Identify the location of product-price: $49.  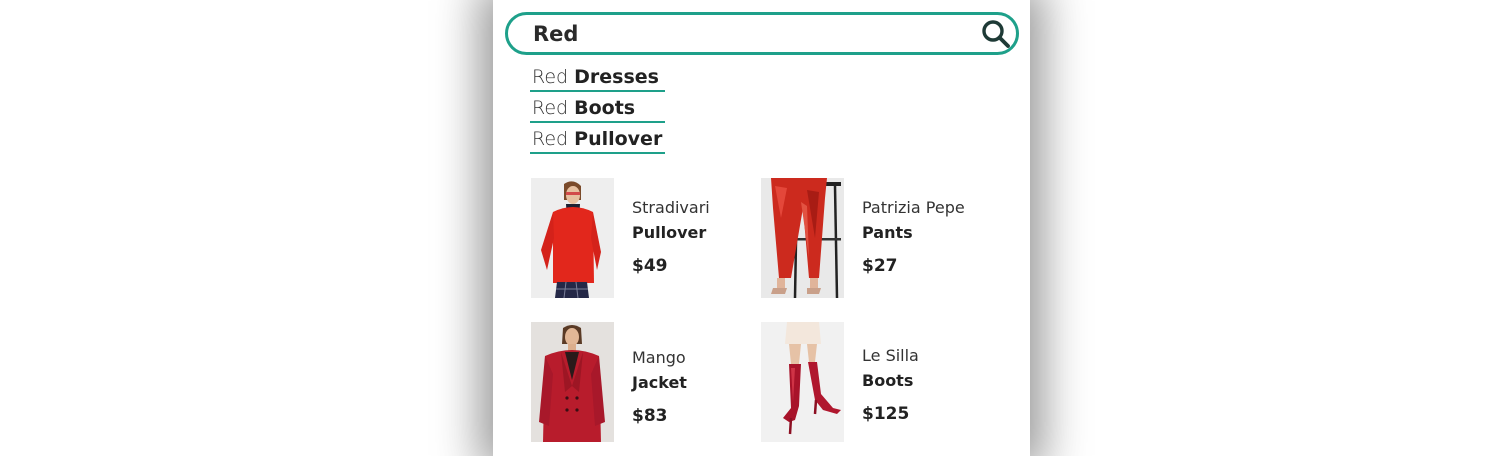
(650, 266).